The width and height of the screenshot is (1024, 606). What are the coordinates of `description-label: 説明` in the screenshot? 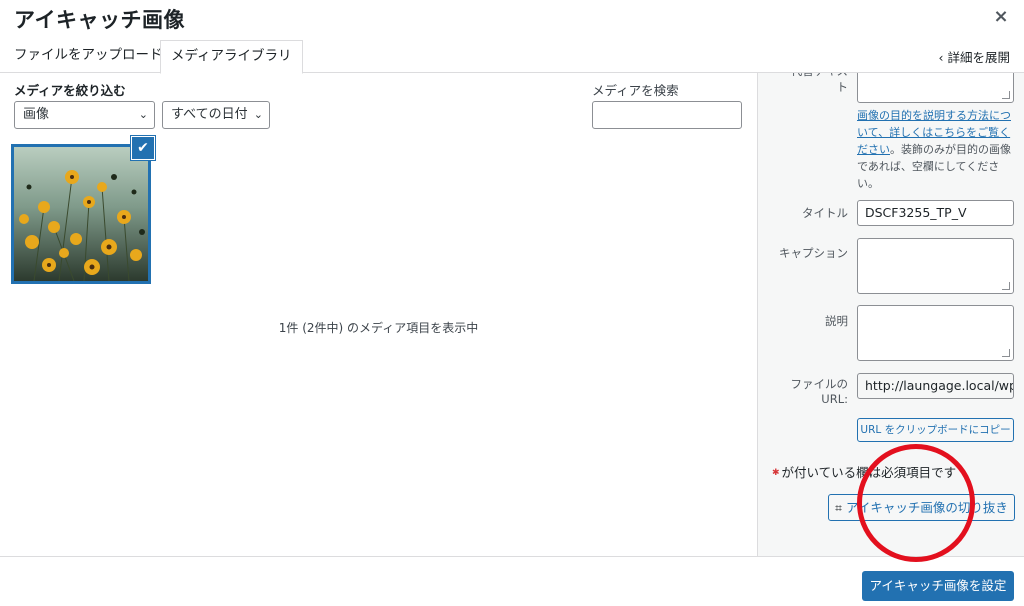 It's located at (836, 321).